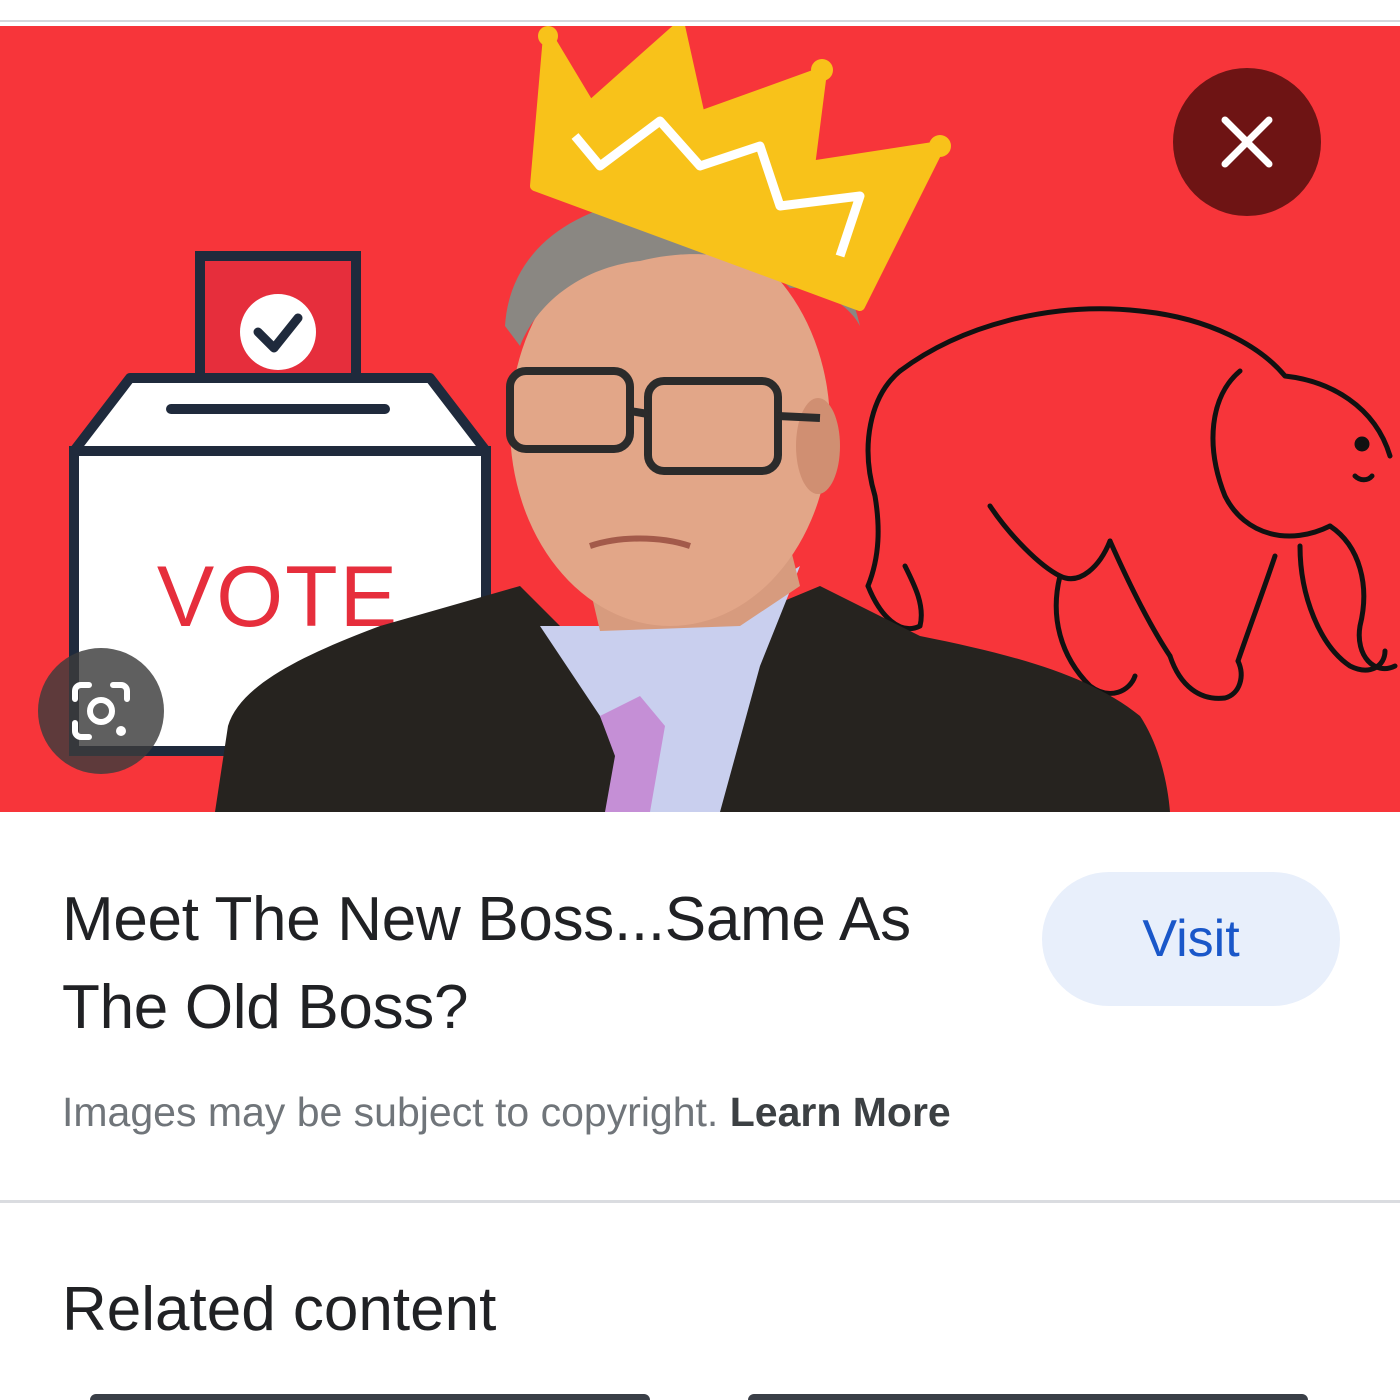  I want to click on top-divider, so click(700, 21).